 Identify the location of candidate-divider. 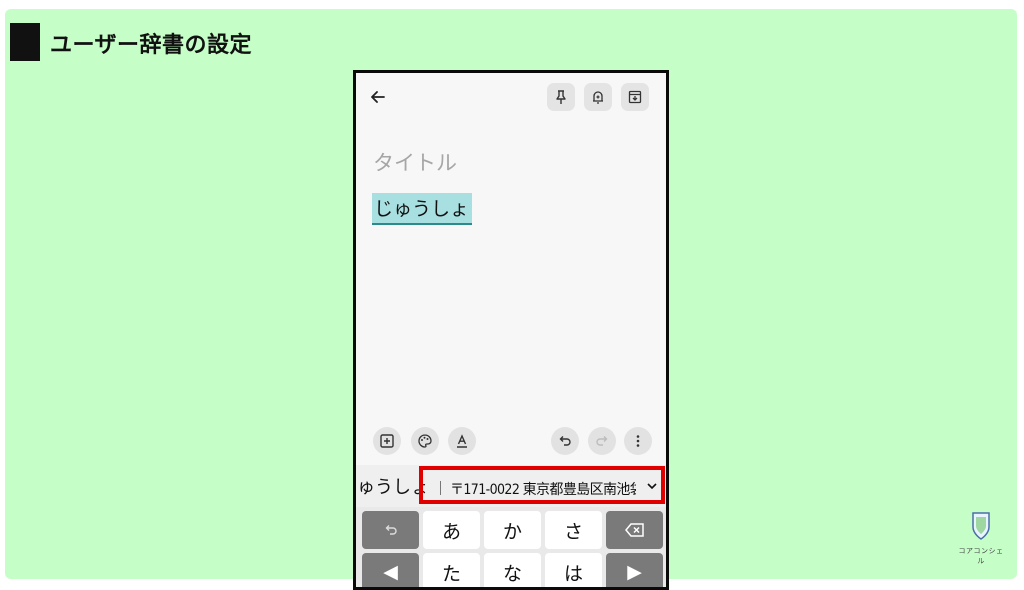
(440, 488).